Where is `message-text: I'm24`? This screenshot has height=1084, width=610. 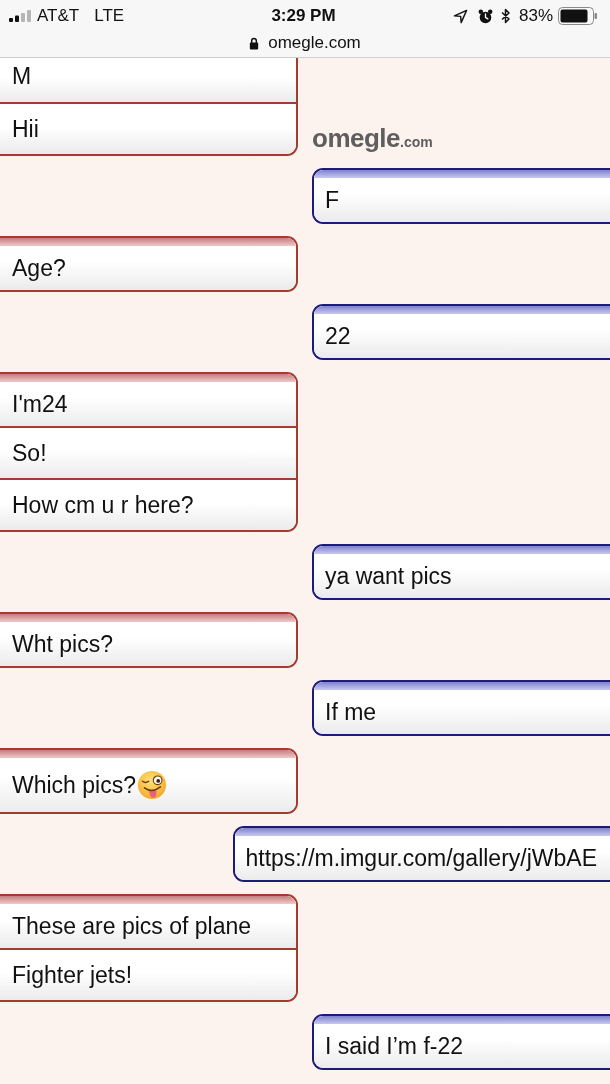
message-text: I'm24 is located at coordinates (40, 404).